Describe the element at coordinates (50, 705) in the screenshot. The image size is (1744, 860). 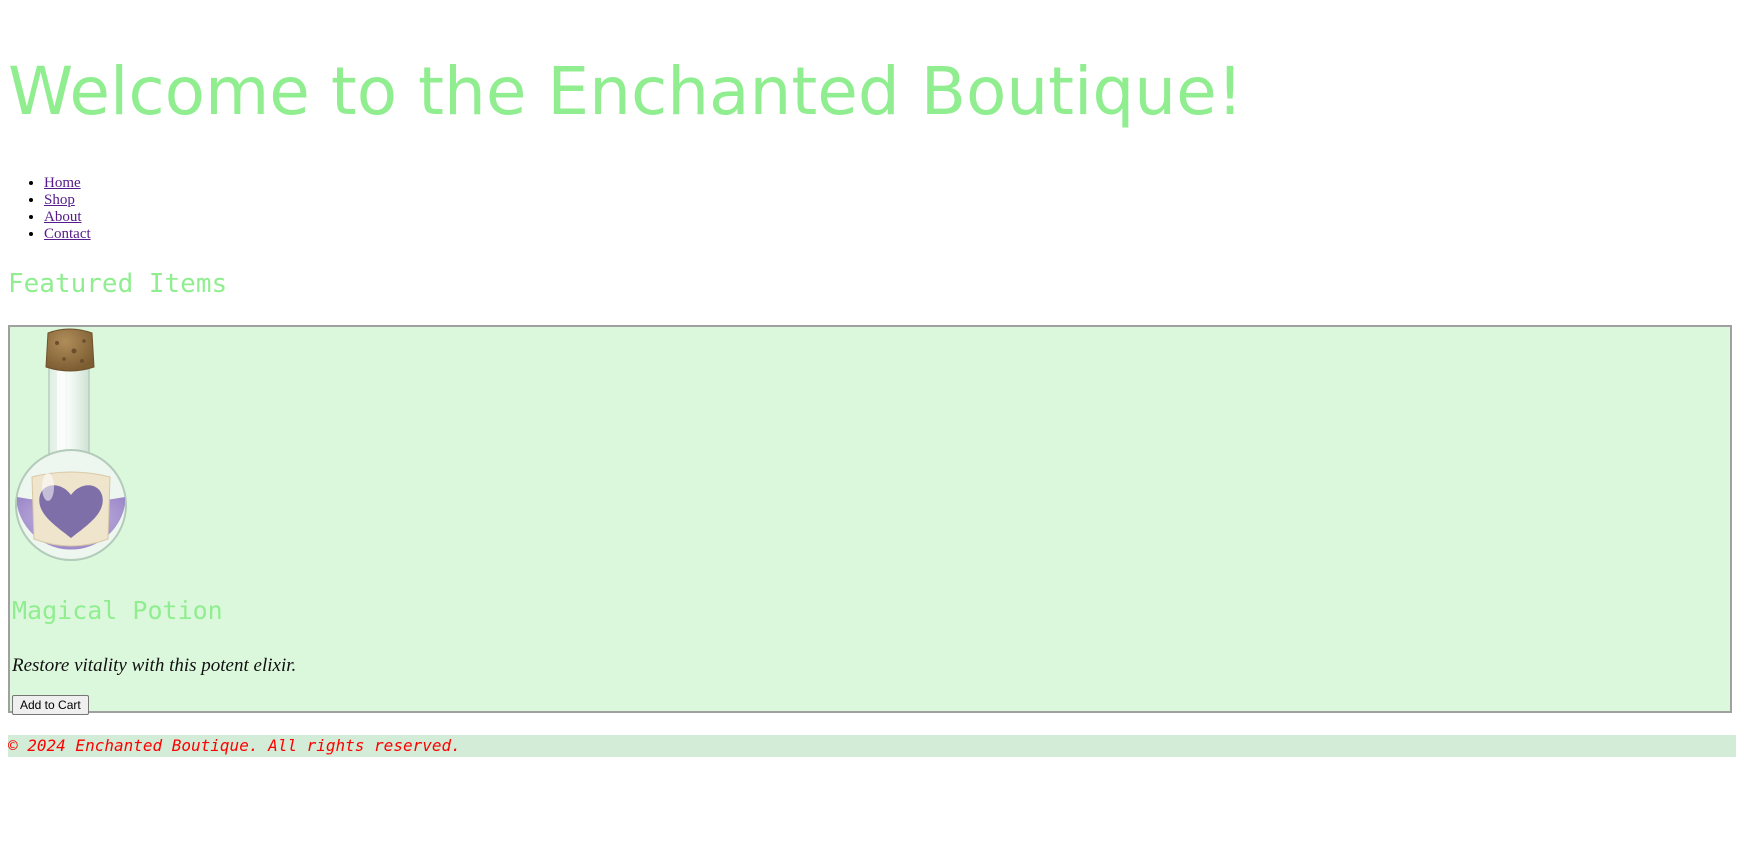
I see `add-to-cart-button: Add to Cart` at that location.